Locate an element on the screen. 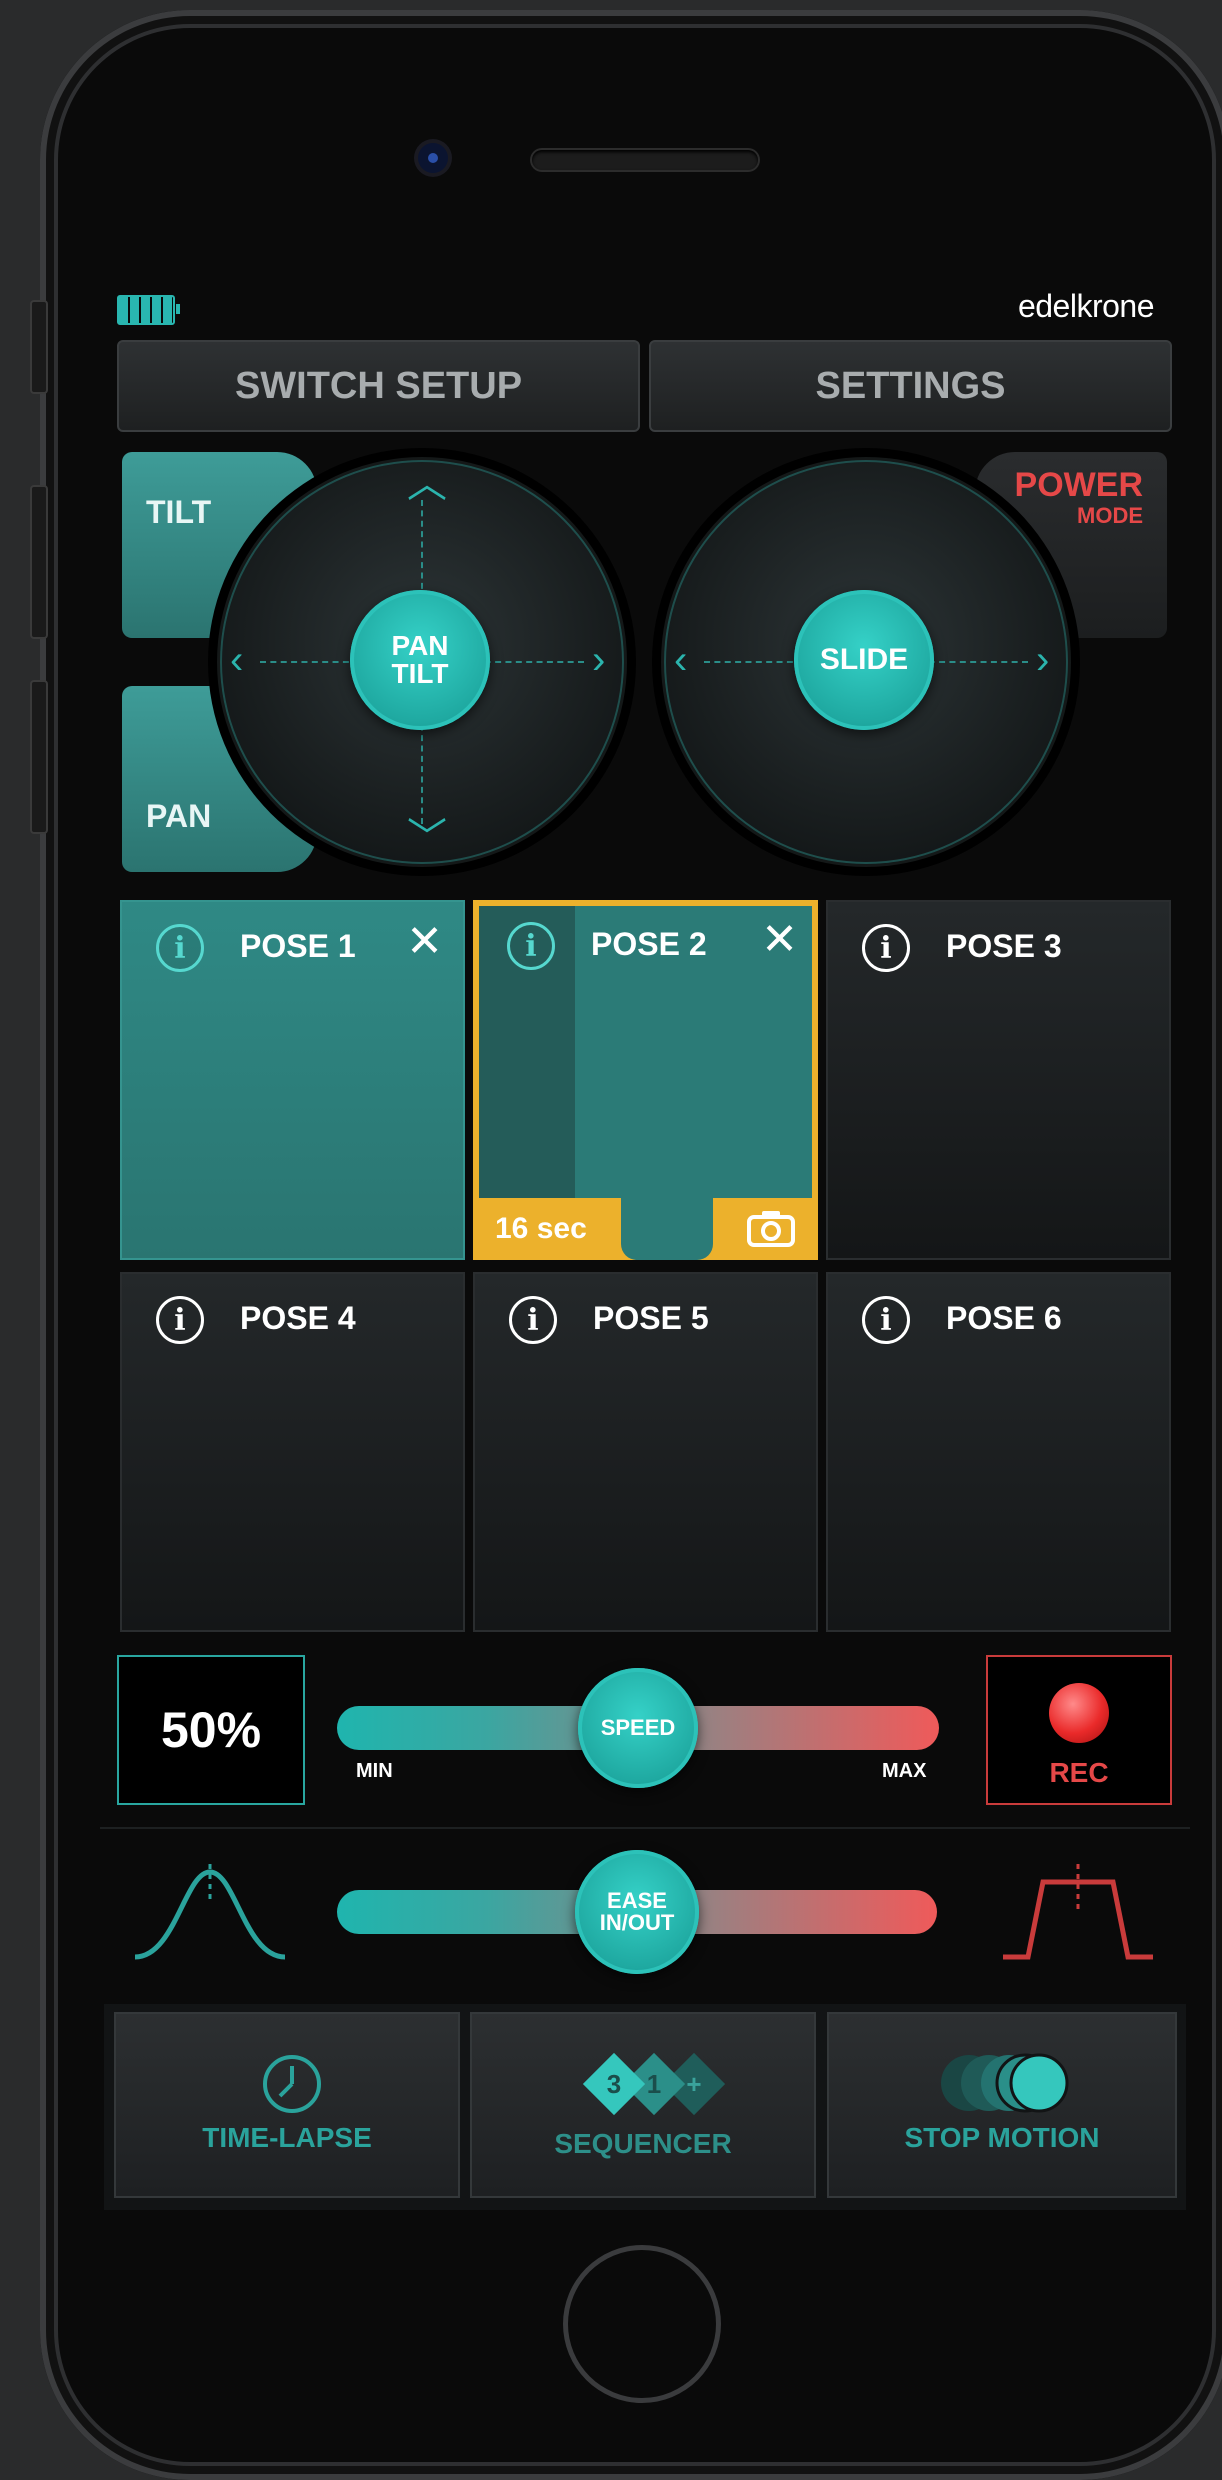 The image size is (1222, 2480). pose-label: POSE 3 is located at coordinates (1004, 946).